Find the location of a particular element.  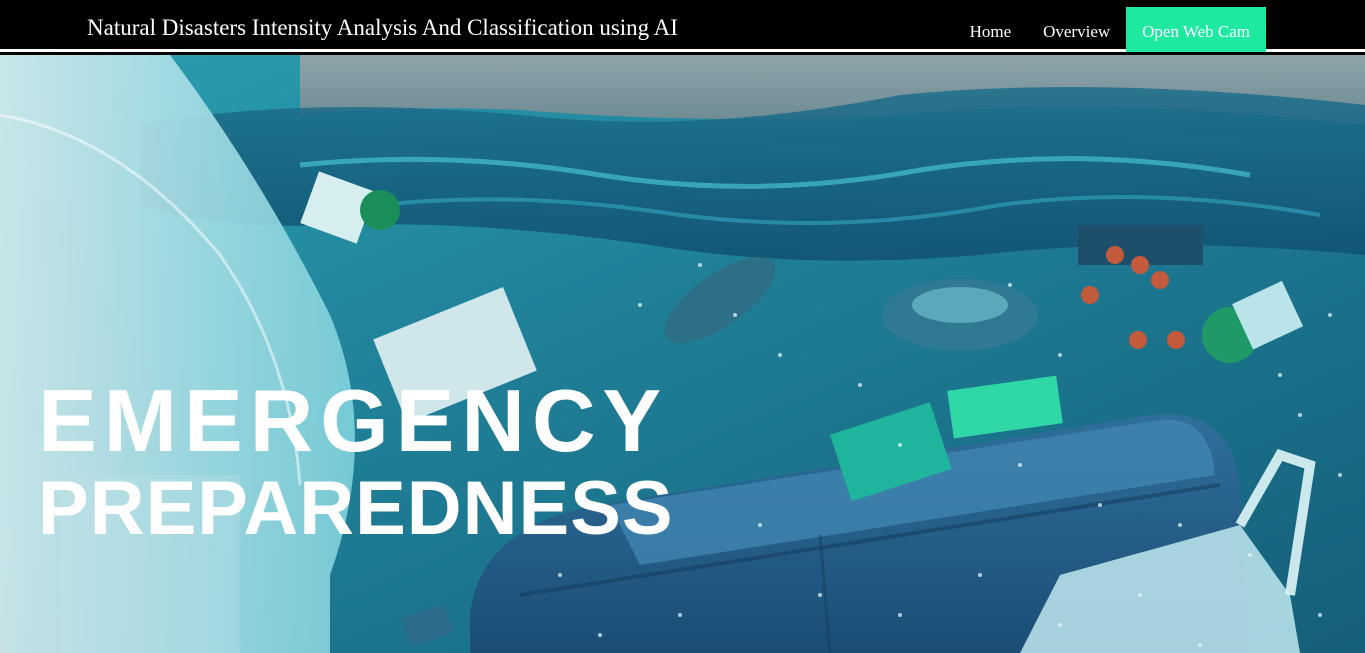

hero-heading-line2: PREPAREDNESS is located at coordinates (356, 508).